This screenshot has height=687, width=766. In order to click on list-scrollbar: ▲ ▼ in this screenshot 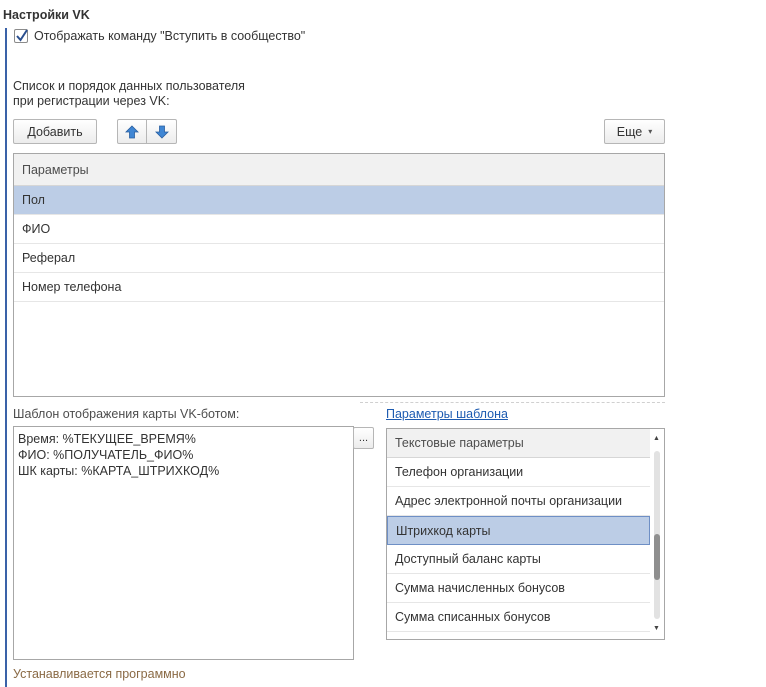, I will do `click(657, 534)`.